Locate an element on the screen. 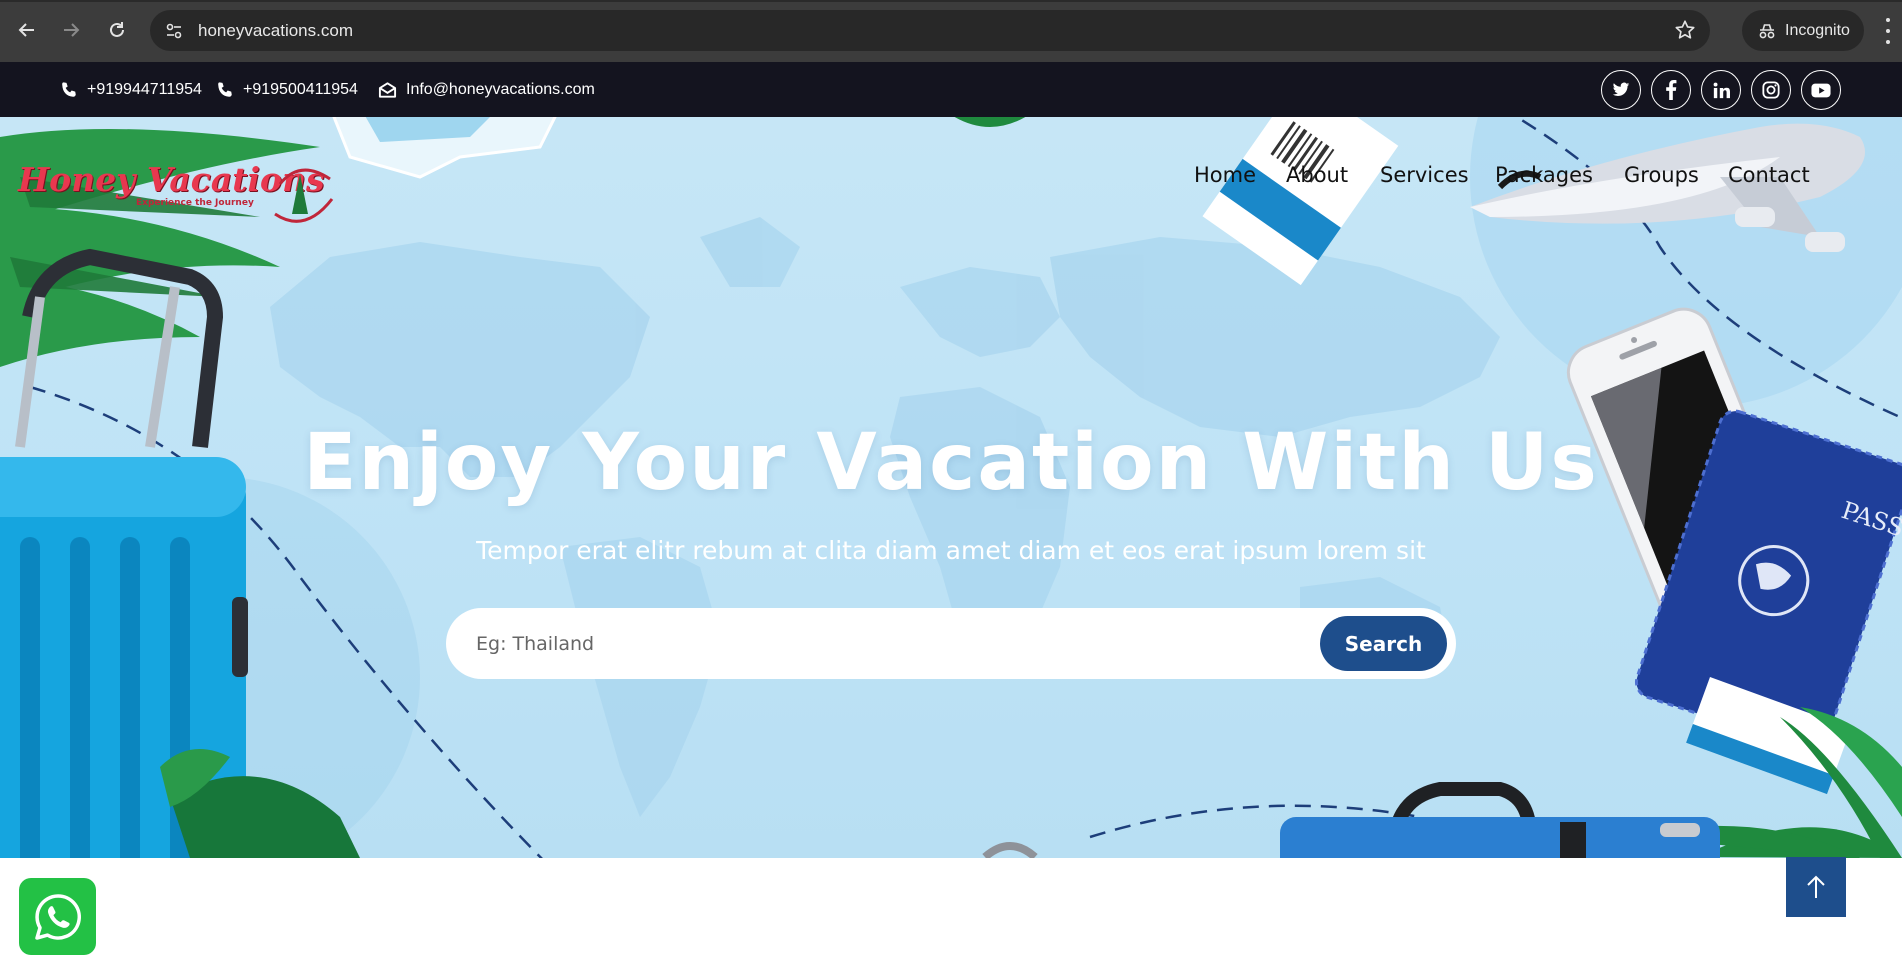  back-arrow-icon is located at coordinates (27, 30).